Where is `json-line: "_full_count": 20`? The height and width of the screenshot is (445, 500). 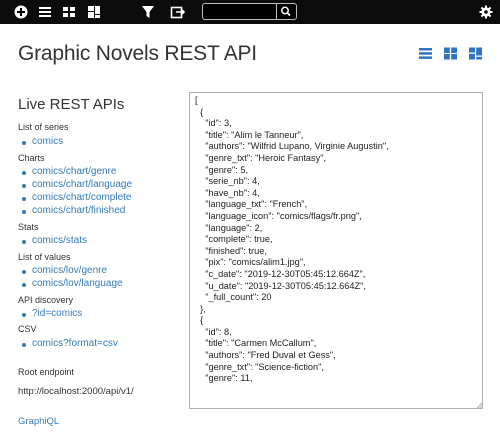 json-line: "_full_count": 20 is located at coordinates (233, 297).